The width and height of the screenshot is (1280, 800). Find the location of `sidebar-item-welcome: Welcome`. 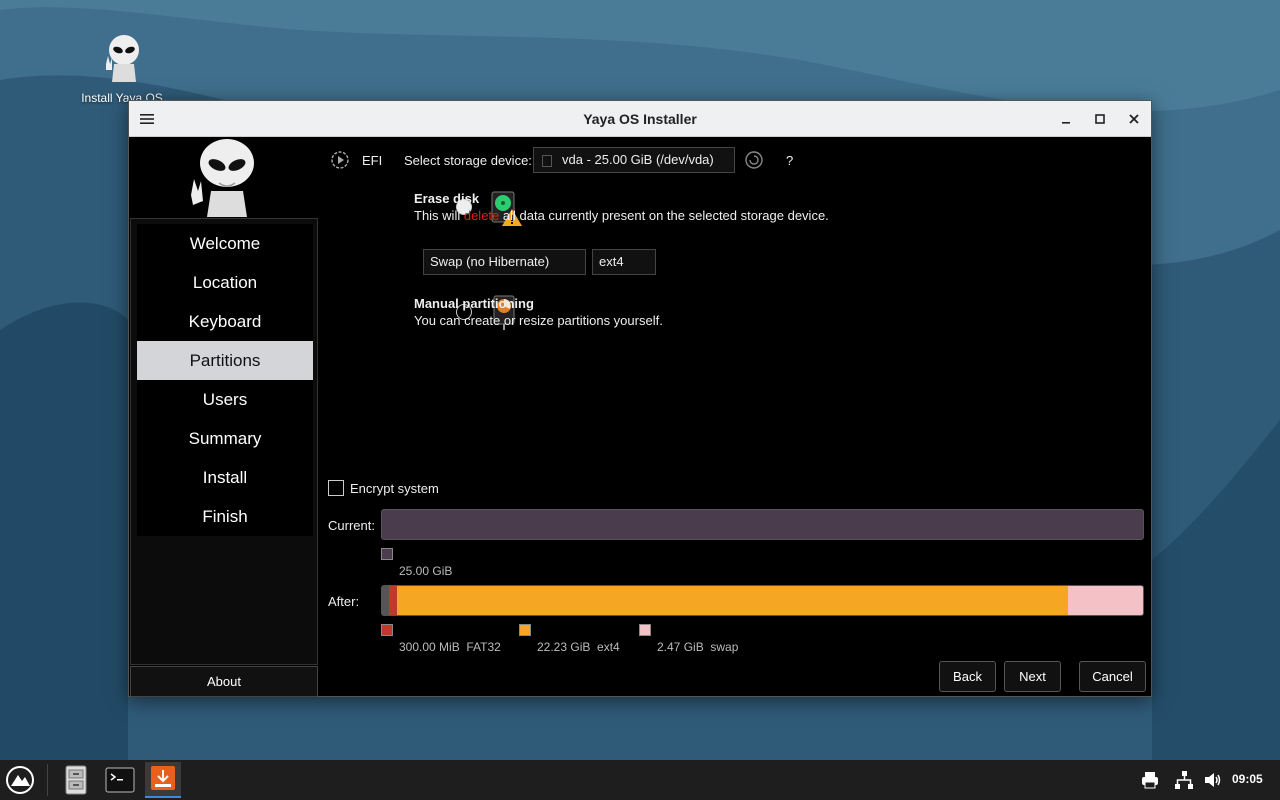

sidebar-item-welcome: Welcome is located at coordinates (225, 243).